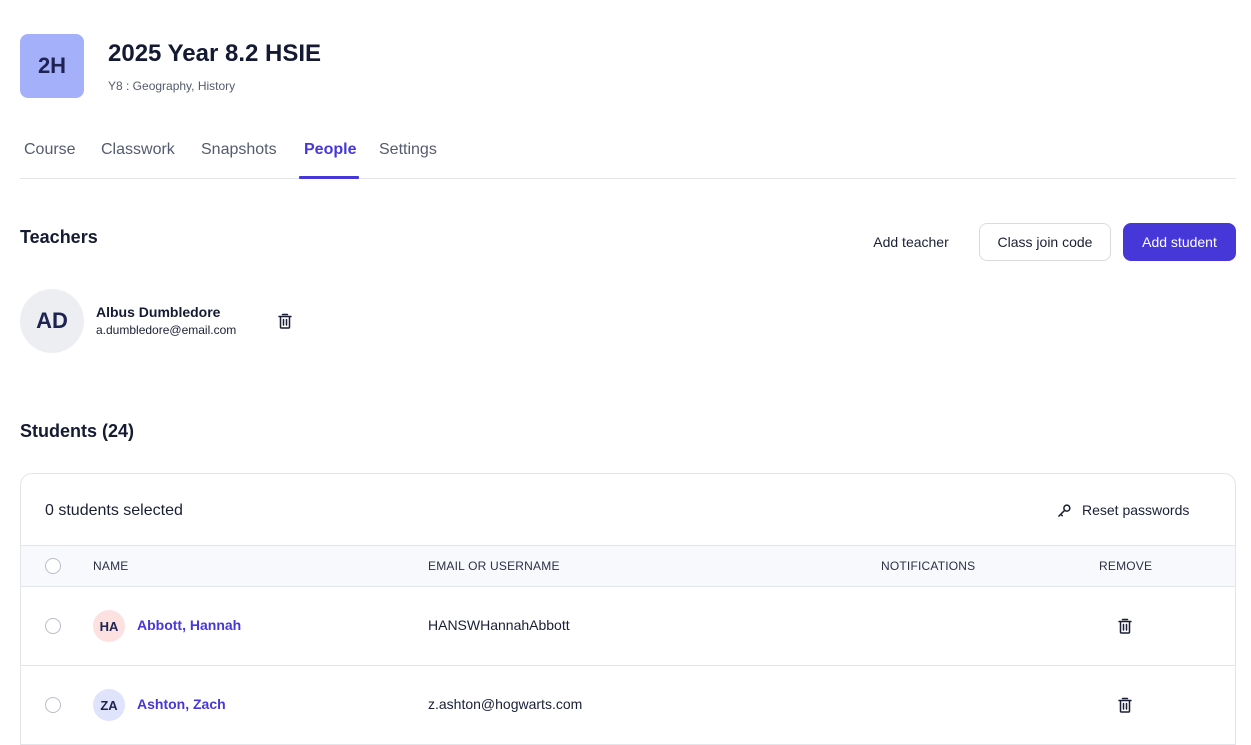 The height and width of the screenshot is (745, 1251). Describe the element at coordinates (628, 705) in the screenshot. I see `table-row: ZA Ashton, Zach z.ashton@hogwarts.com` at that location.